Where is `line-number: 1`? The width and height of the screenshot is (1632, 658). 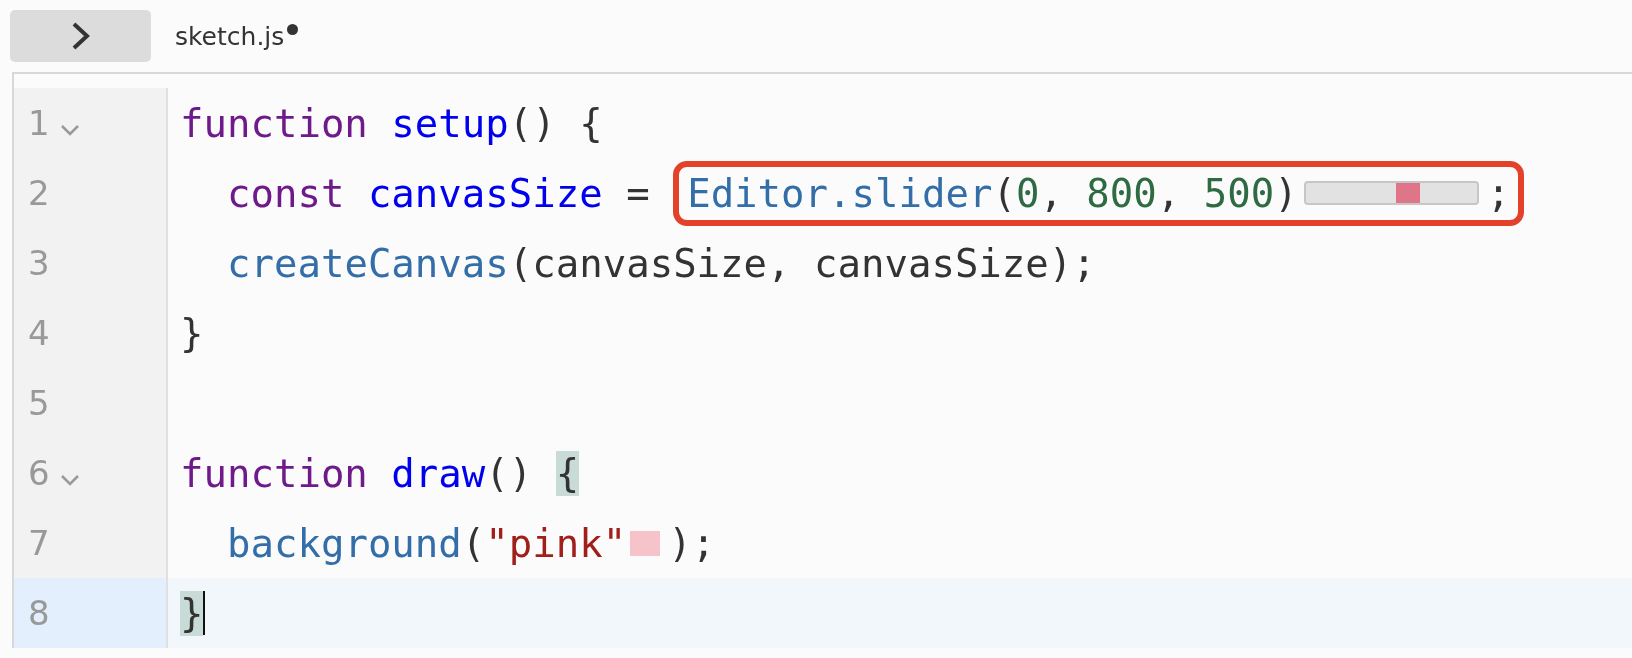
line-number: 1 is located at coordinates (39, 123).